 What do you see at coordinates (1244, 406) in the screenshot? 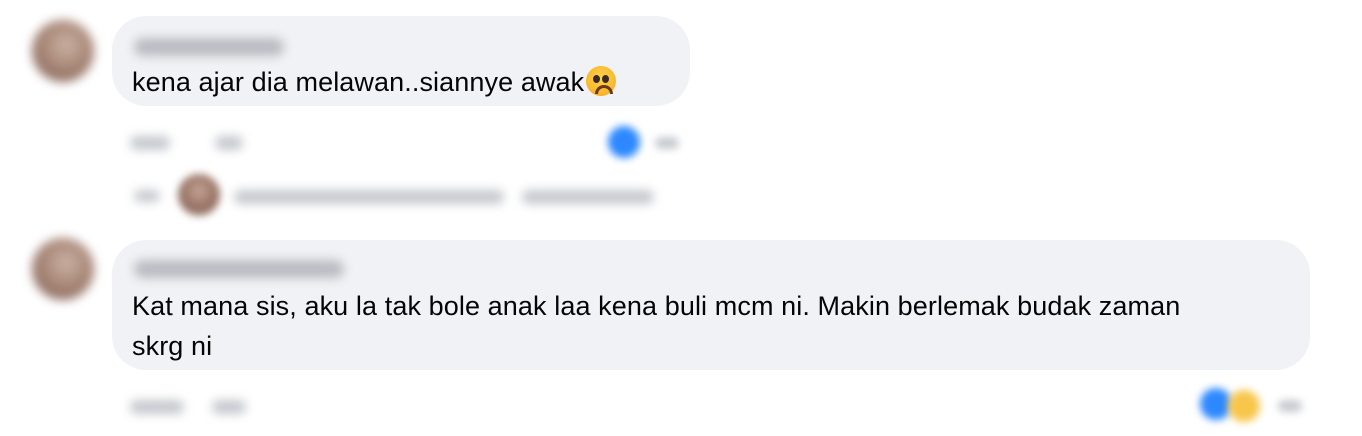
I see `haha-reaction-icon` at bounding box center [1244, 406].